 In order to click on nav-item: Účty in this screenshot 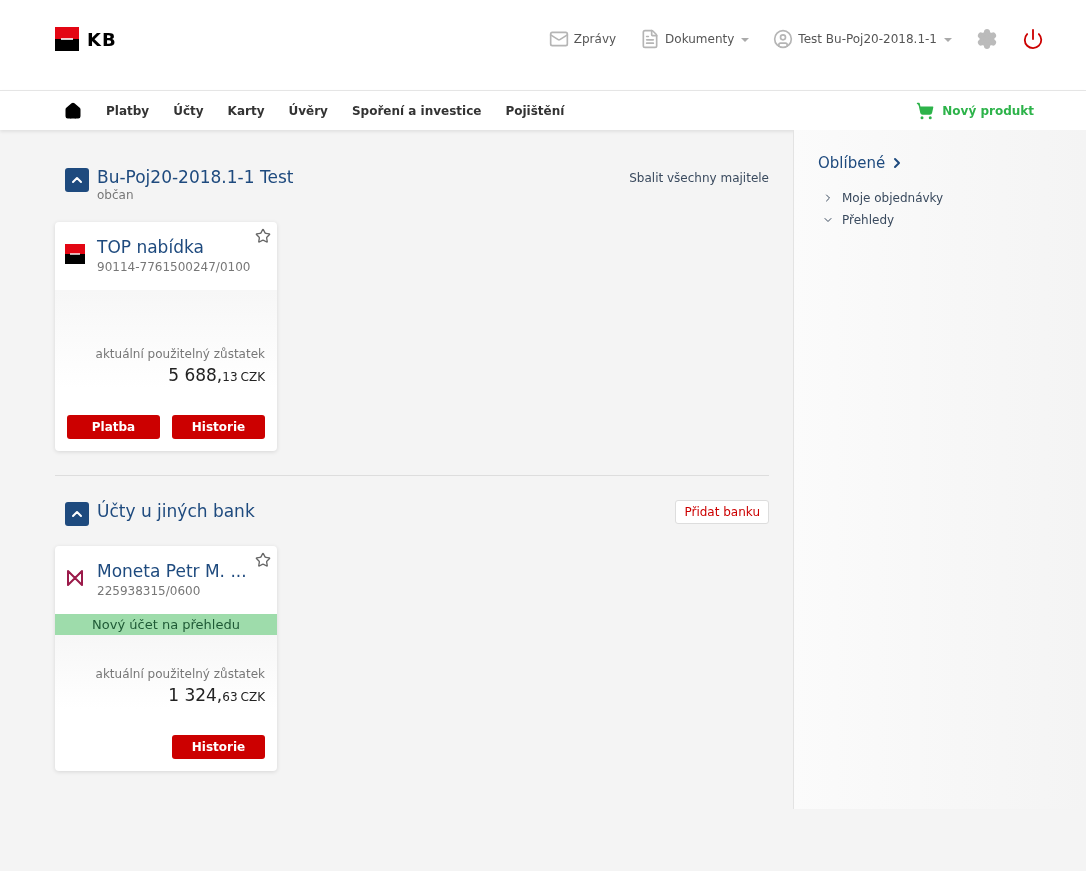, I will do `click(188, 110)`.